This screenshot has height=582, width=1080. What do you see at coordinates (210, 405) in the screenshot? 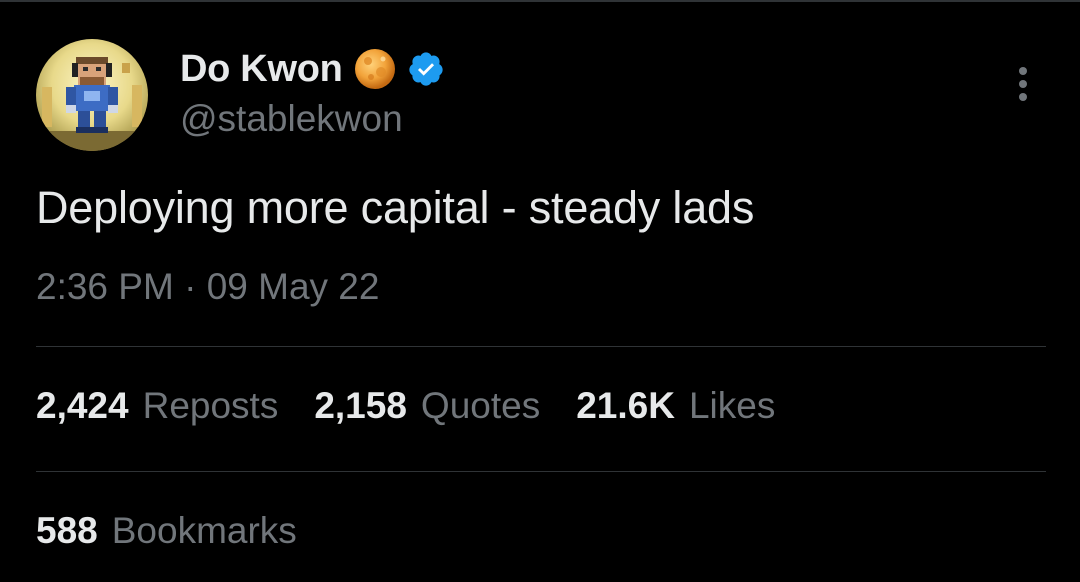
I see `reposts-label: Reposts` at bounding box center [210, 405].